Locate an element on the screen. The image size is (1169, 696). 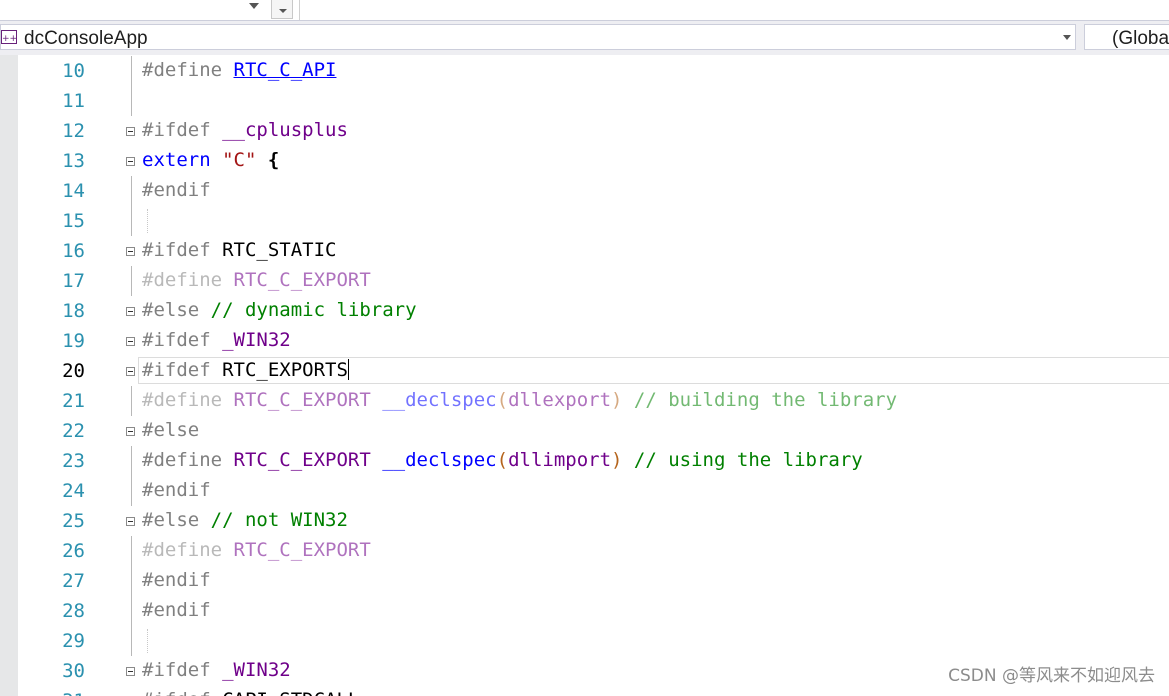
line-number: 30 is located at coordinates (73, 671).